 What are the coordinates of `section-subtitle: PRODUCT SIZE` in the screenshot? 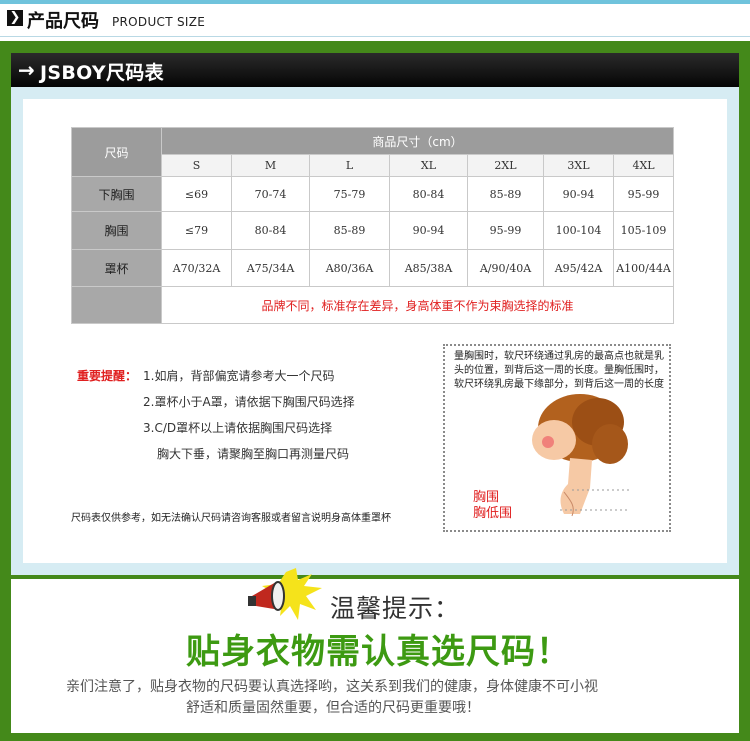 It's located at (159, 22).